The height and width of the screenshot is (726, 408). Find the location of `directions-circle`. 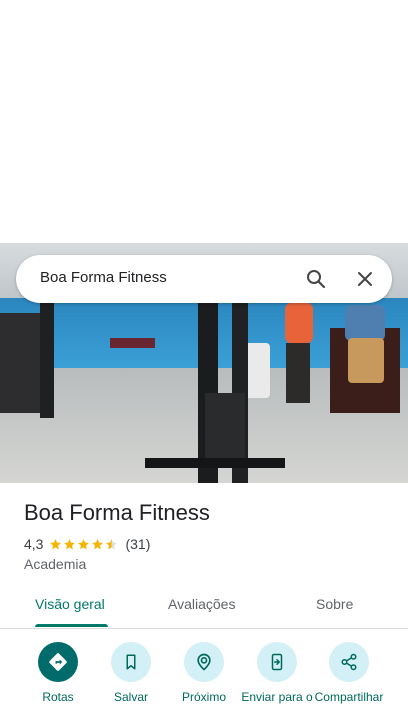

directions-circle is located at coordinates (58, 662).